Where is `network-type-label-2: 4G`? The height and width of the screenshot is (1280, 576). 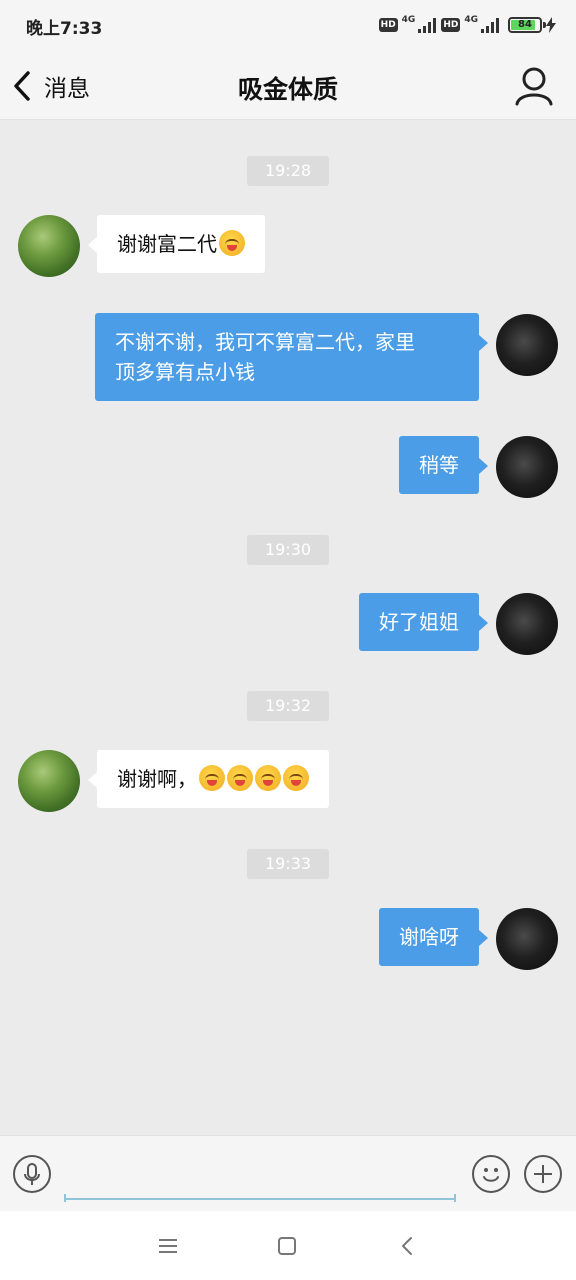
network-type-label-2: 4G is located at coordinates (471, 20).